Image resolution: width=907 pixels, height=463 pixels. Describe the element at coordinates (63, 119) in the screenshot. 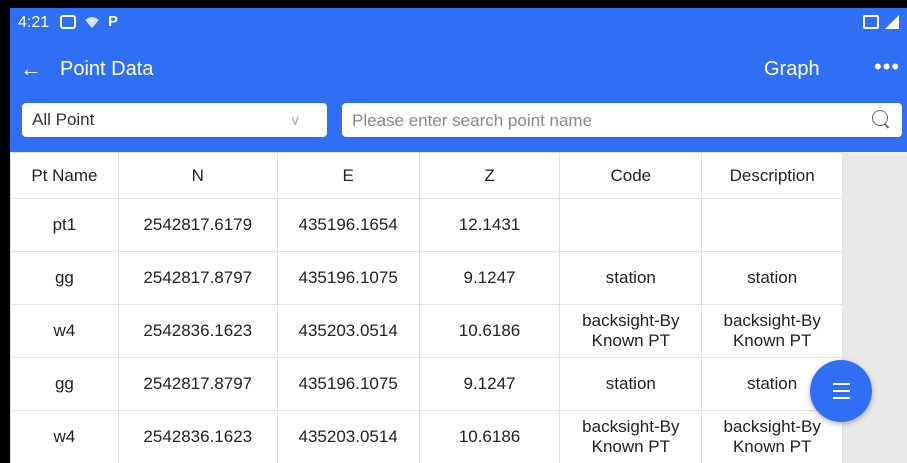

I see `point-filter-value: All Point` at that location.